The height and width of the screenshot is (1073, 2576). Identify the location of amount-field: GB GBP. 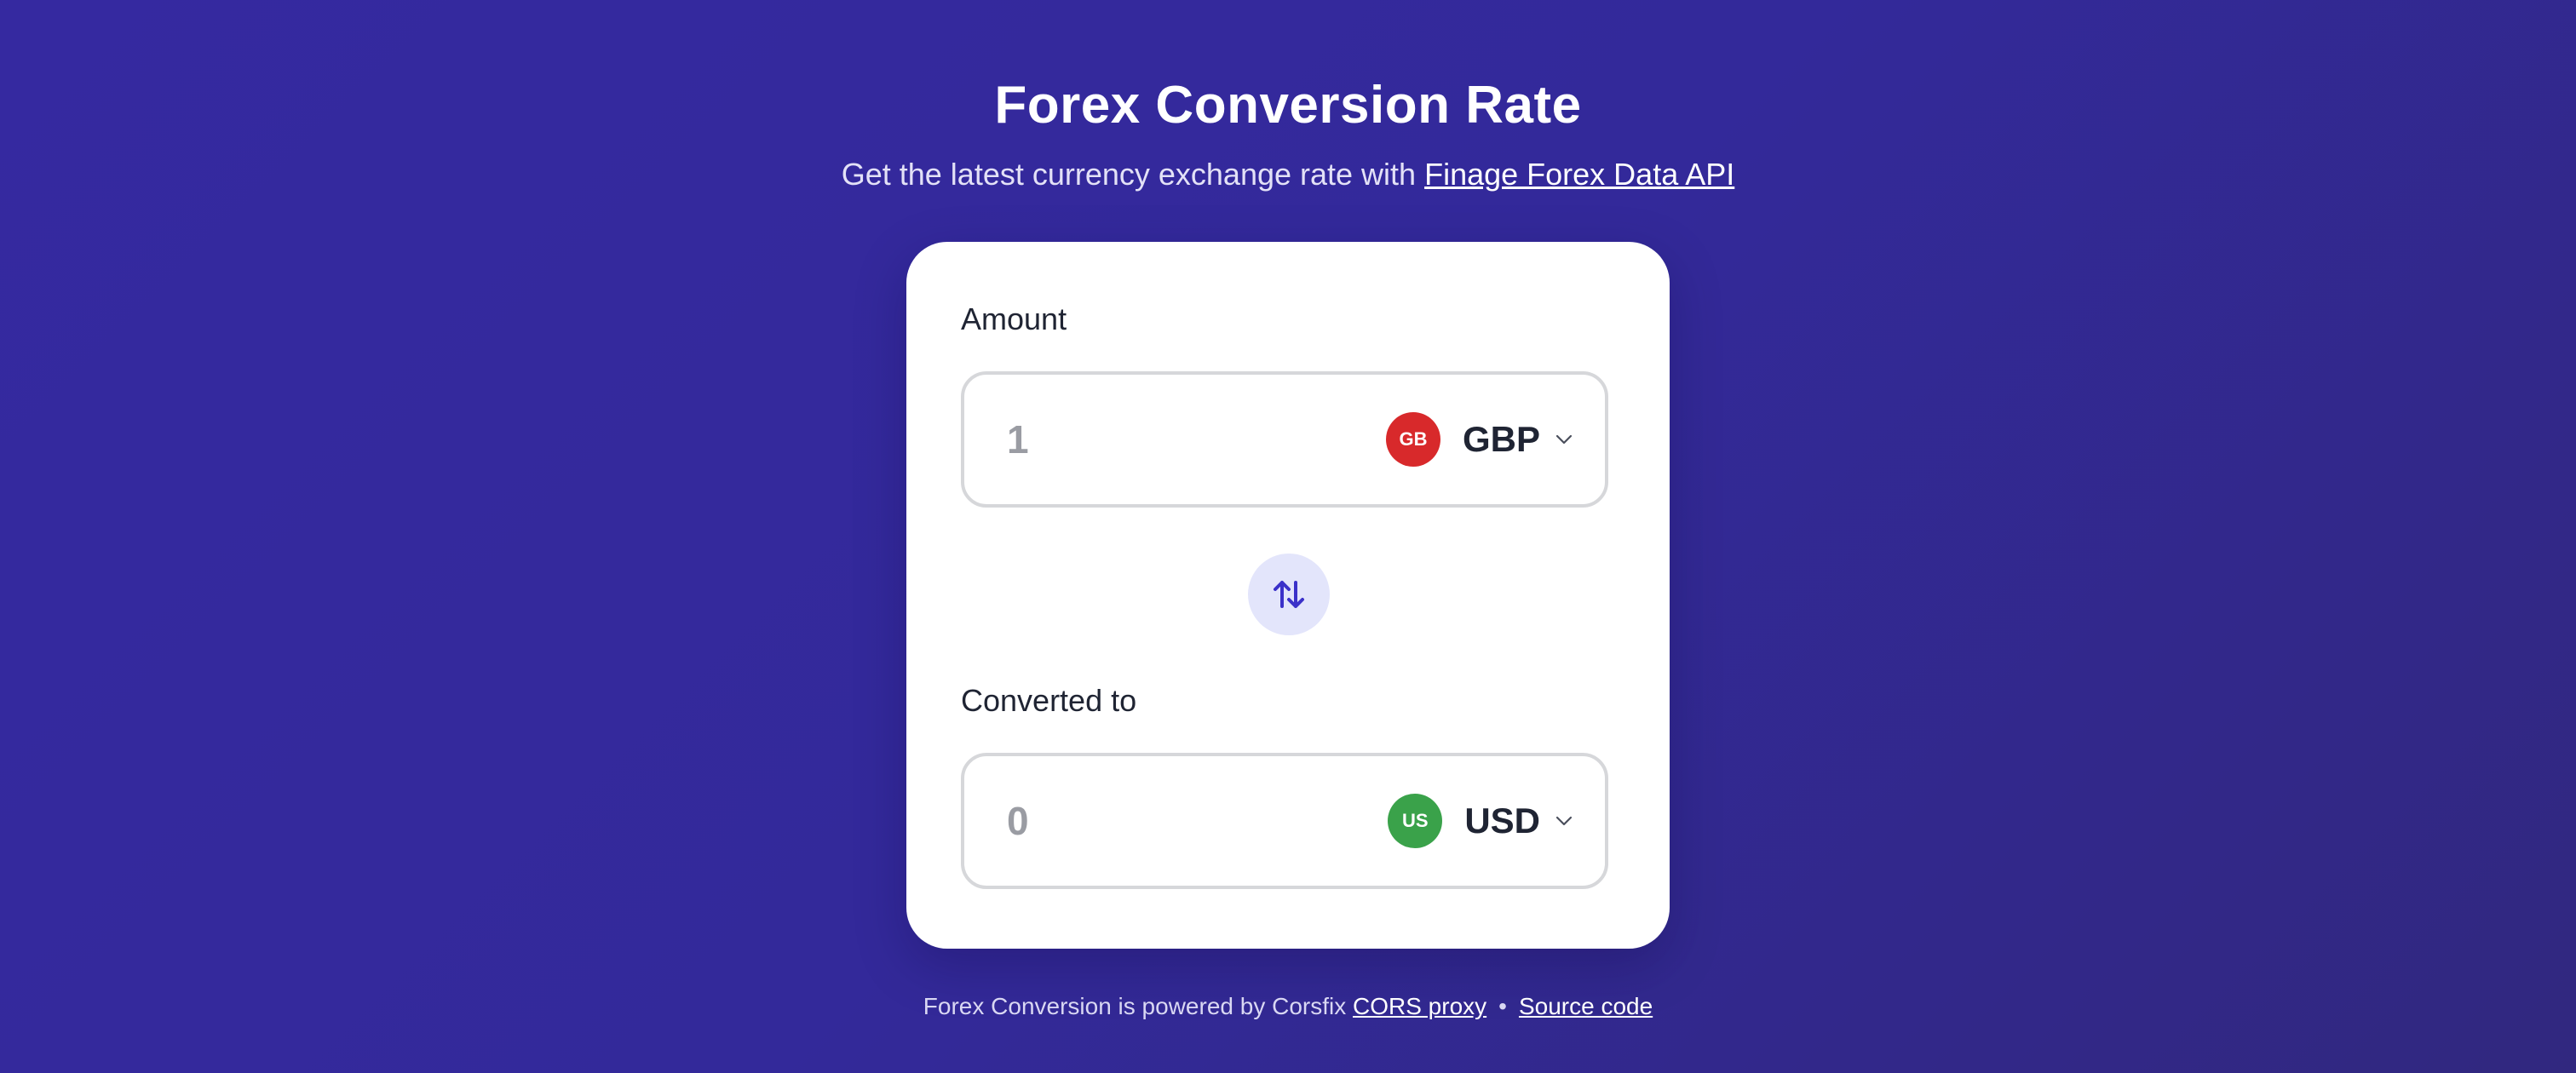
(1285, 440).